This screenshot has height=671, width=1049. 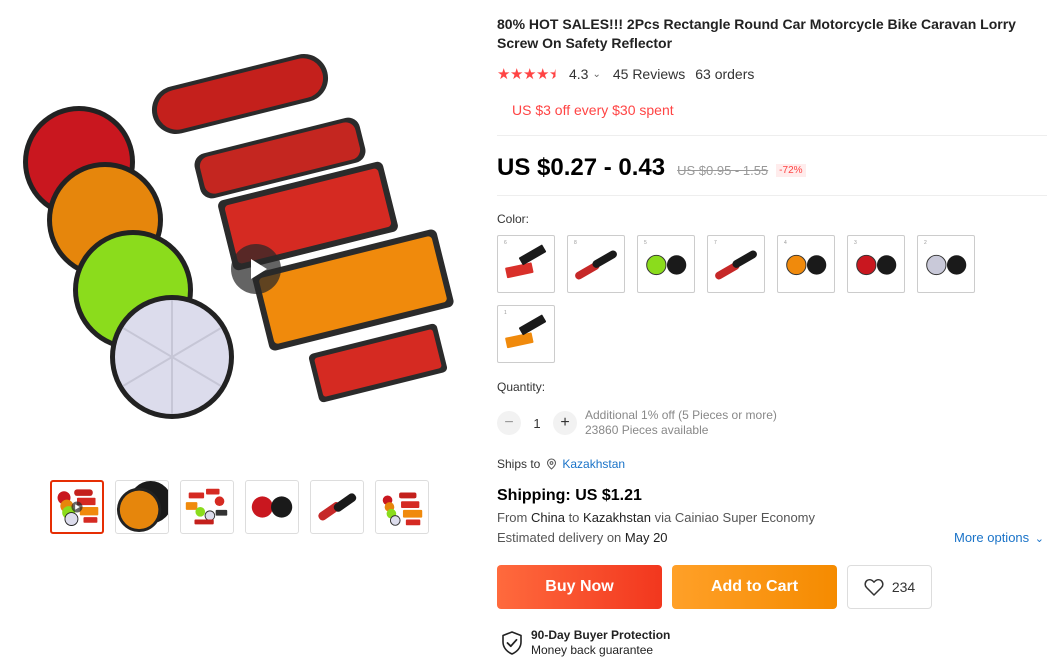 What do you see at coordinates (505, 313) in the screenshot?
I see `variant-number: 1` at bounding box center [505, 313].